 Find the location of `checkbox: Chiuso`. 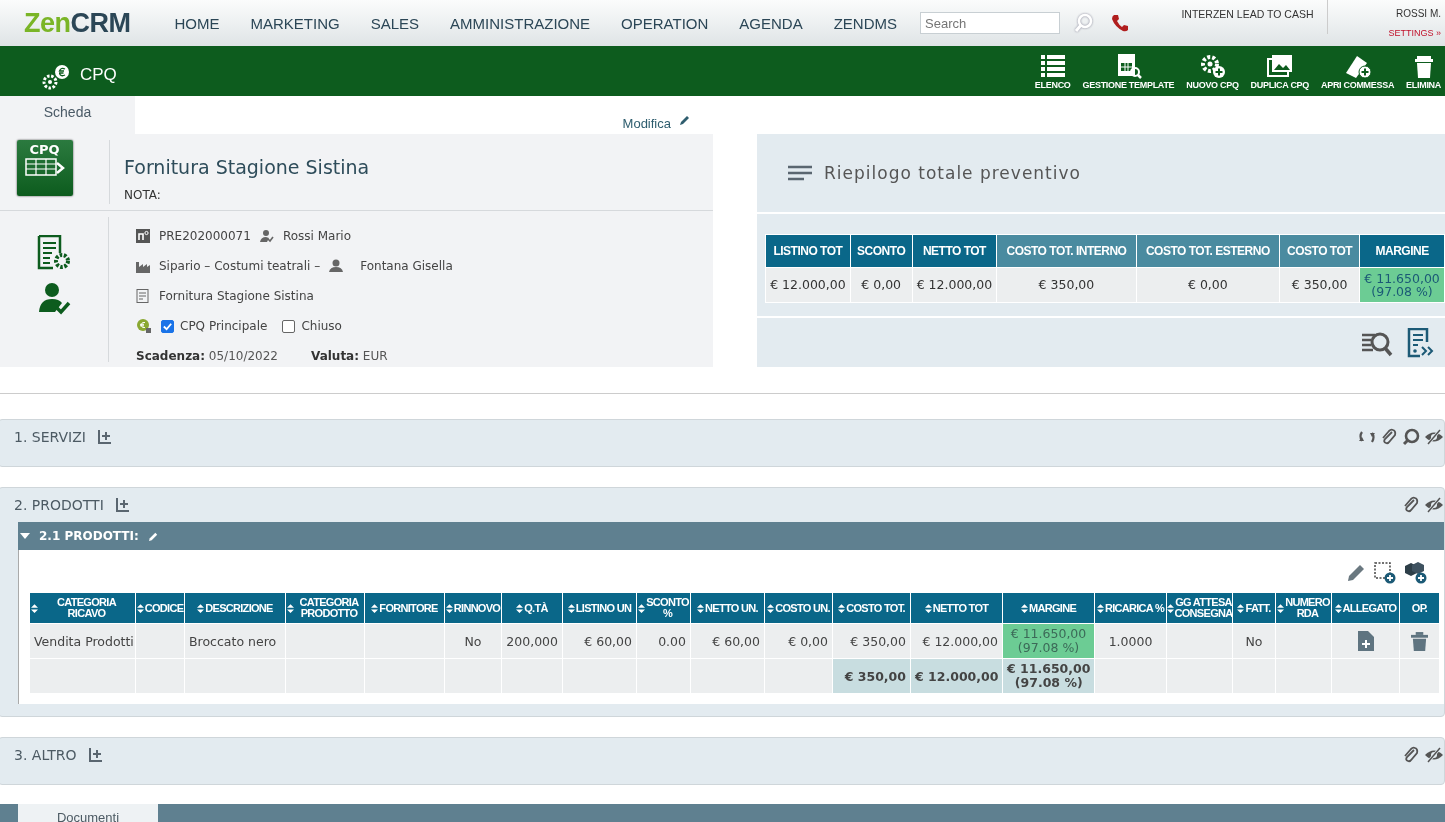

checkbox: Chiuso is located at coordinates (312, 326).